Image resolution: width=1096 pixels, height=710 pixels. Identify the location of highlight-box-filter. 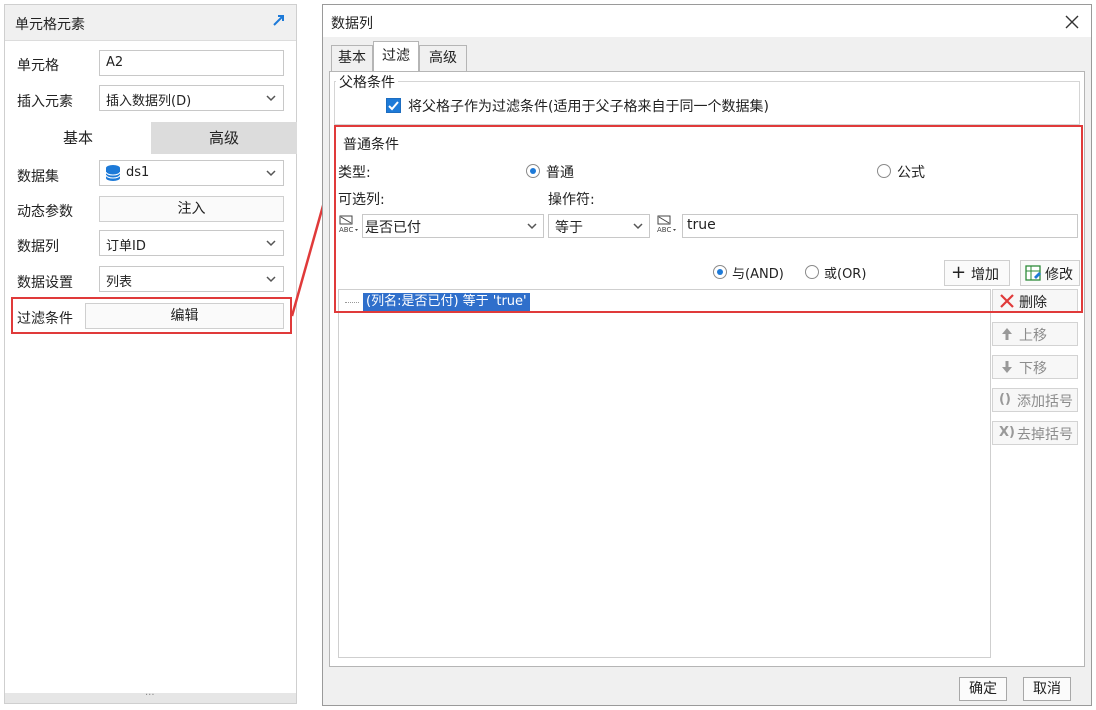
(151, 315).